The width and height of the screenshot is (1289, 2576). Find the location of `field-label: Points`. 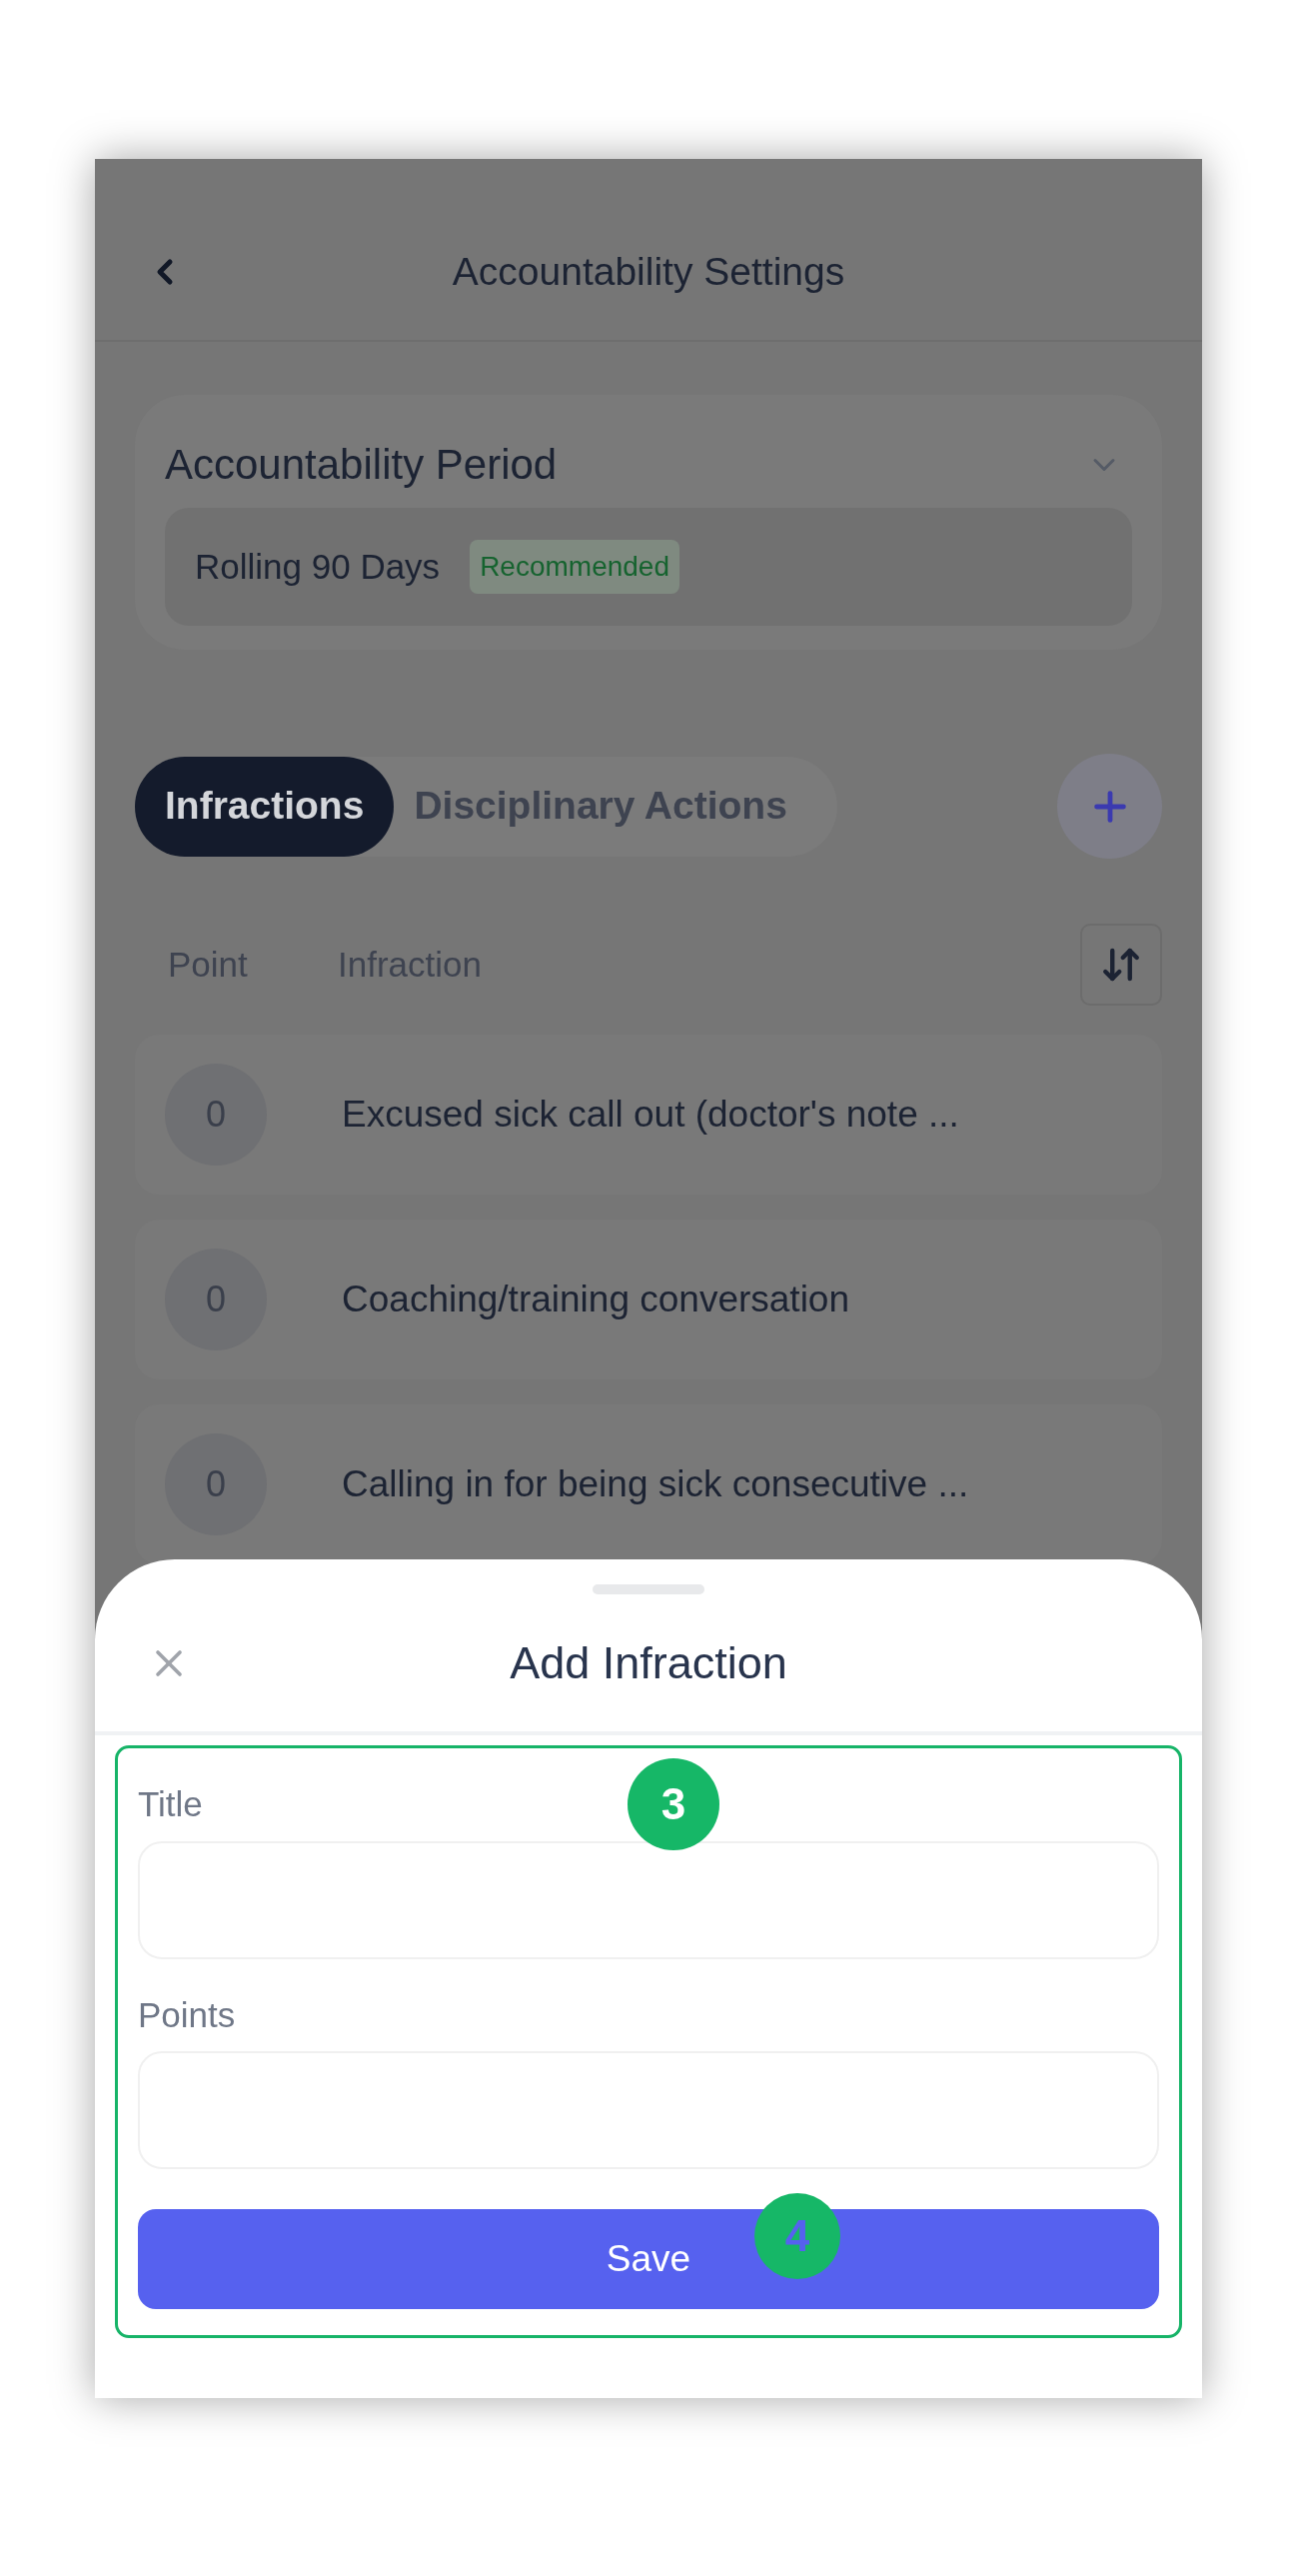

field-label: Points is located at coordinates (187, 2014).